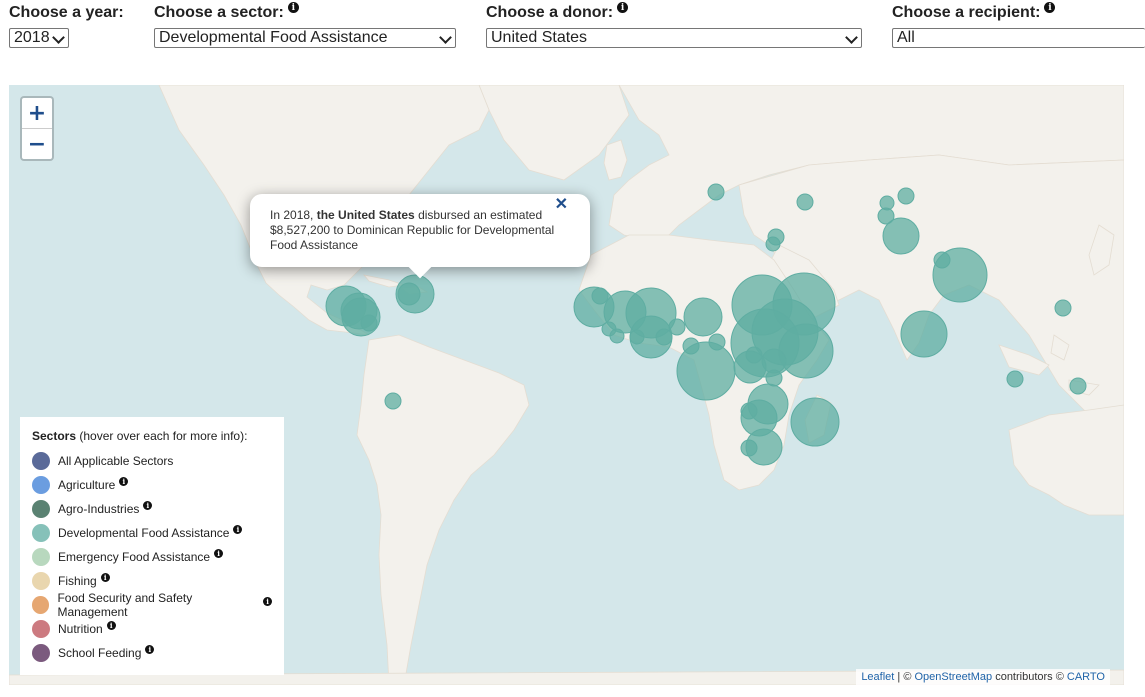  What do you see at coordinates (87, 485) in the screenshot?
I see `legend-item-label: Agriculture` at bounding box center [87, 485].